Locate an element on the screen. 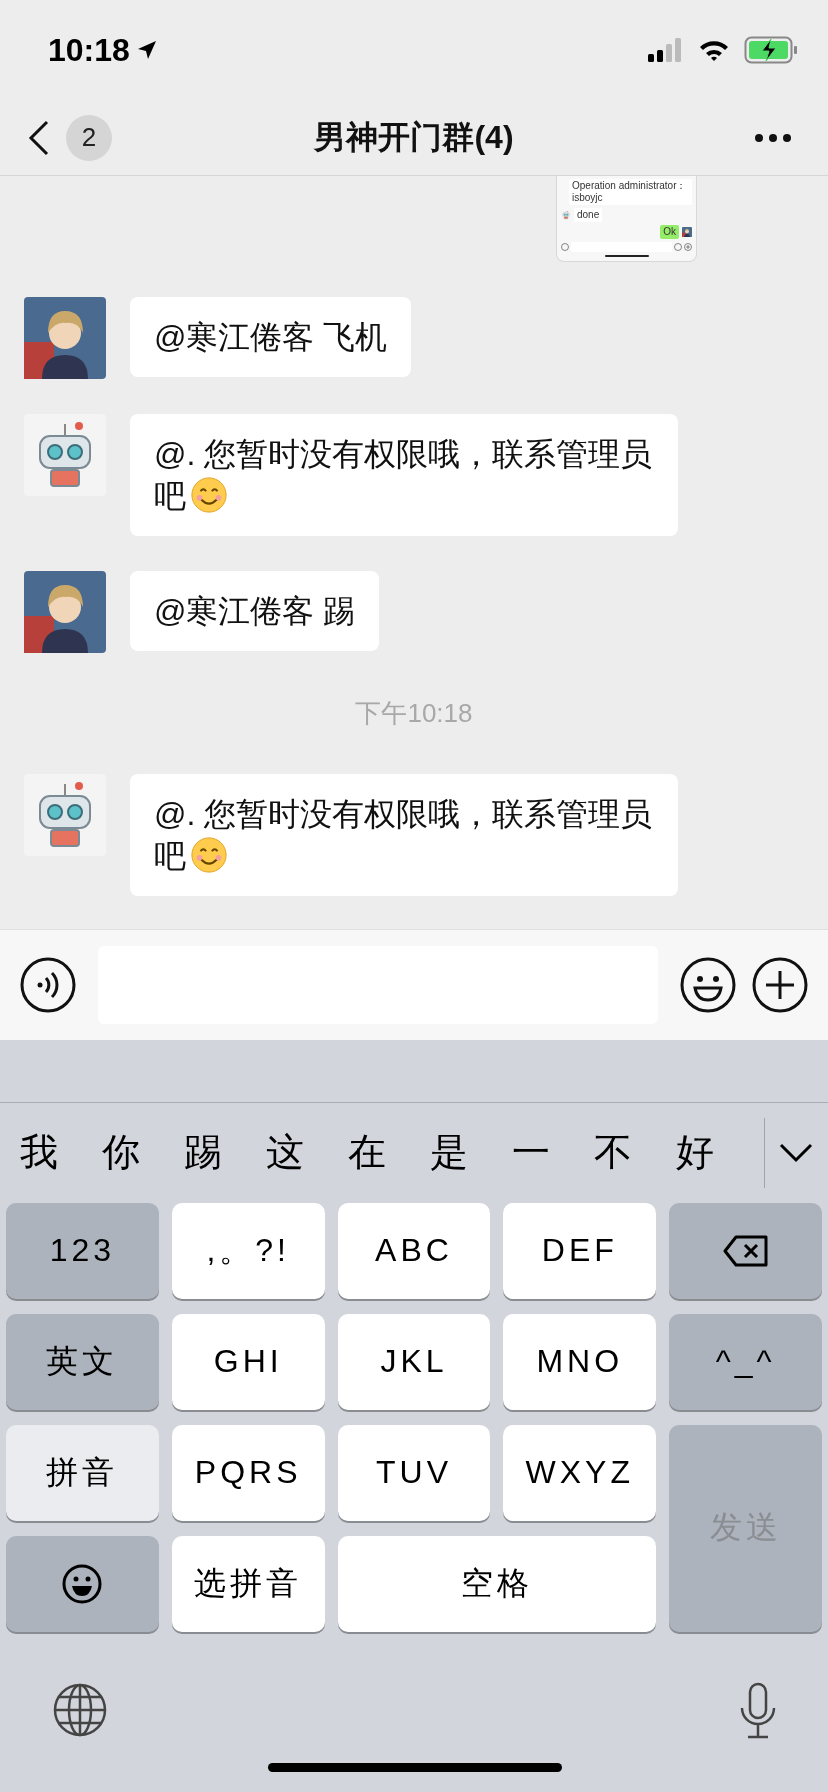 This screenshot has height=1792, width=828. mode-key: 英文 is located at coordinates (82, 1361).